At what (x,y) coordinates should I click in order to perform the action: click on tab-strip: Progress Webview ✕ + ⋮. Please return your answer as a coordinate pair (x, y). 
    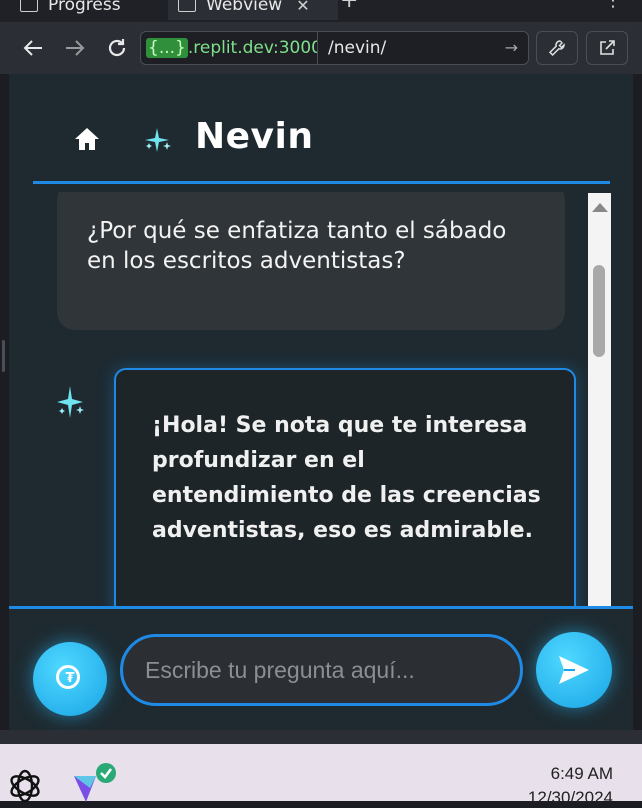
    Looking at the image, I should click on (321, 11).